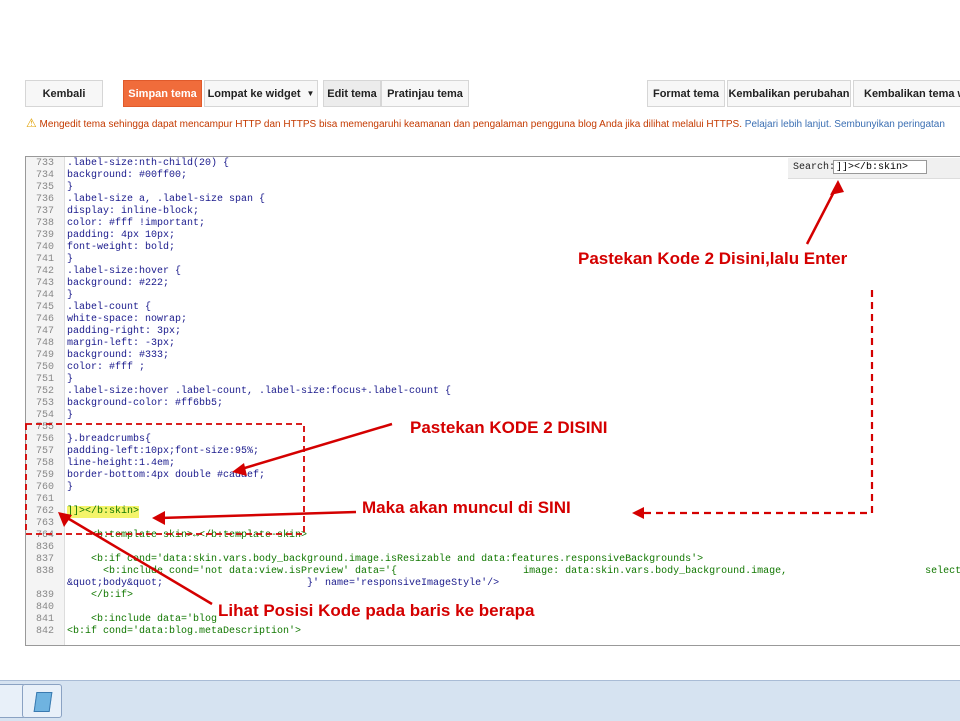 Image resolution: width=960 pixels, height=721 pixels. I want to click on code-line: 735}, so click(493, 188).